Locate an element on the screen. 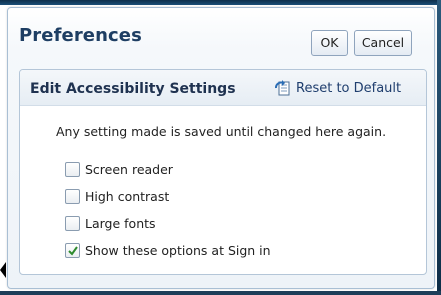 The height and width of the screenshot is (295, 441). dialog-title: Preferences is located at coordinates (80, 35).